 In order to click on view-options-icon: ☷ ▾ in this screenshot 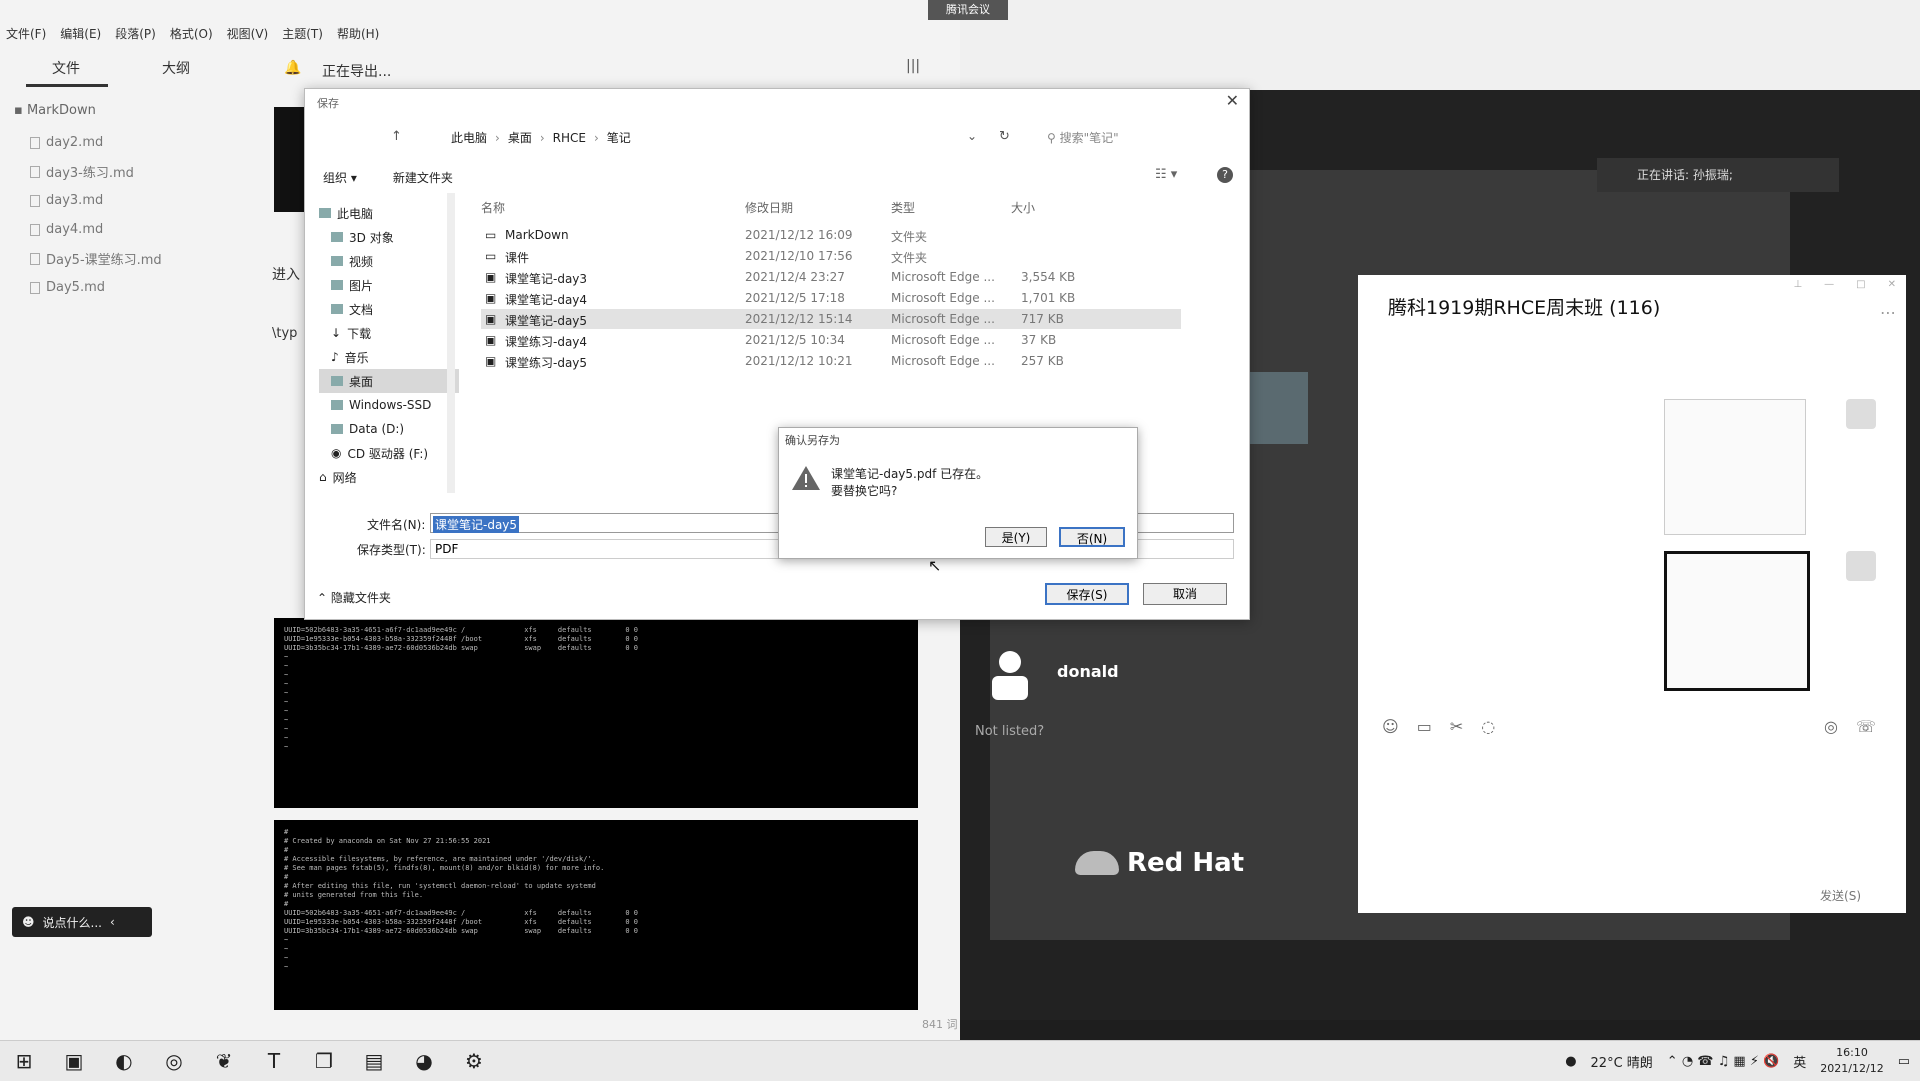, I will do `click(1166, 174)`.